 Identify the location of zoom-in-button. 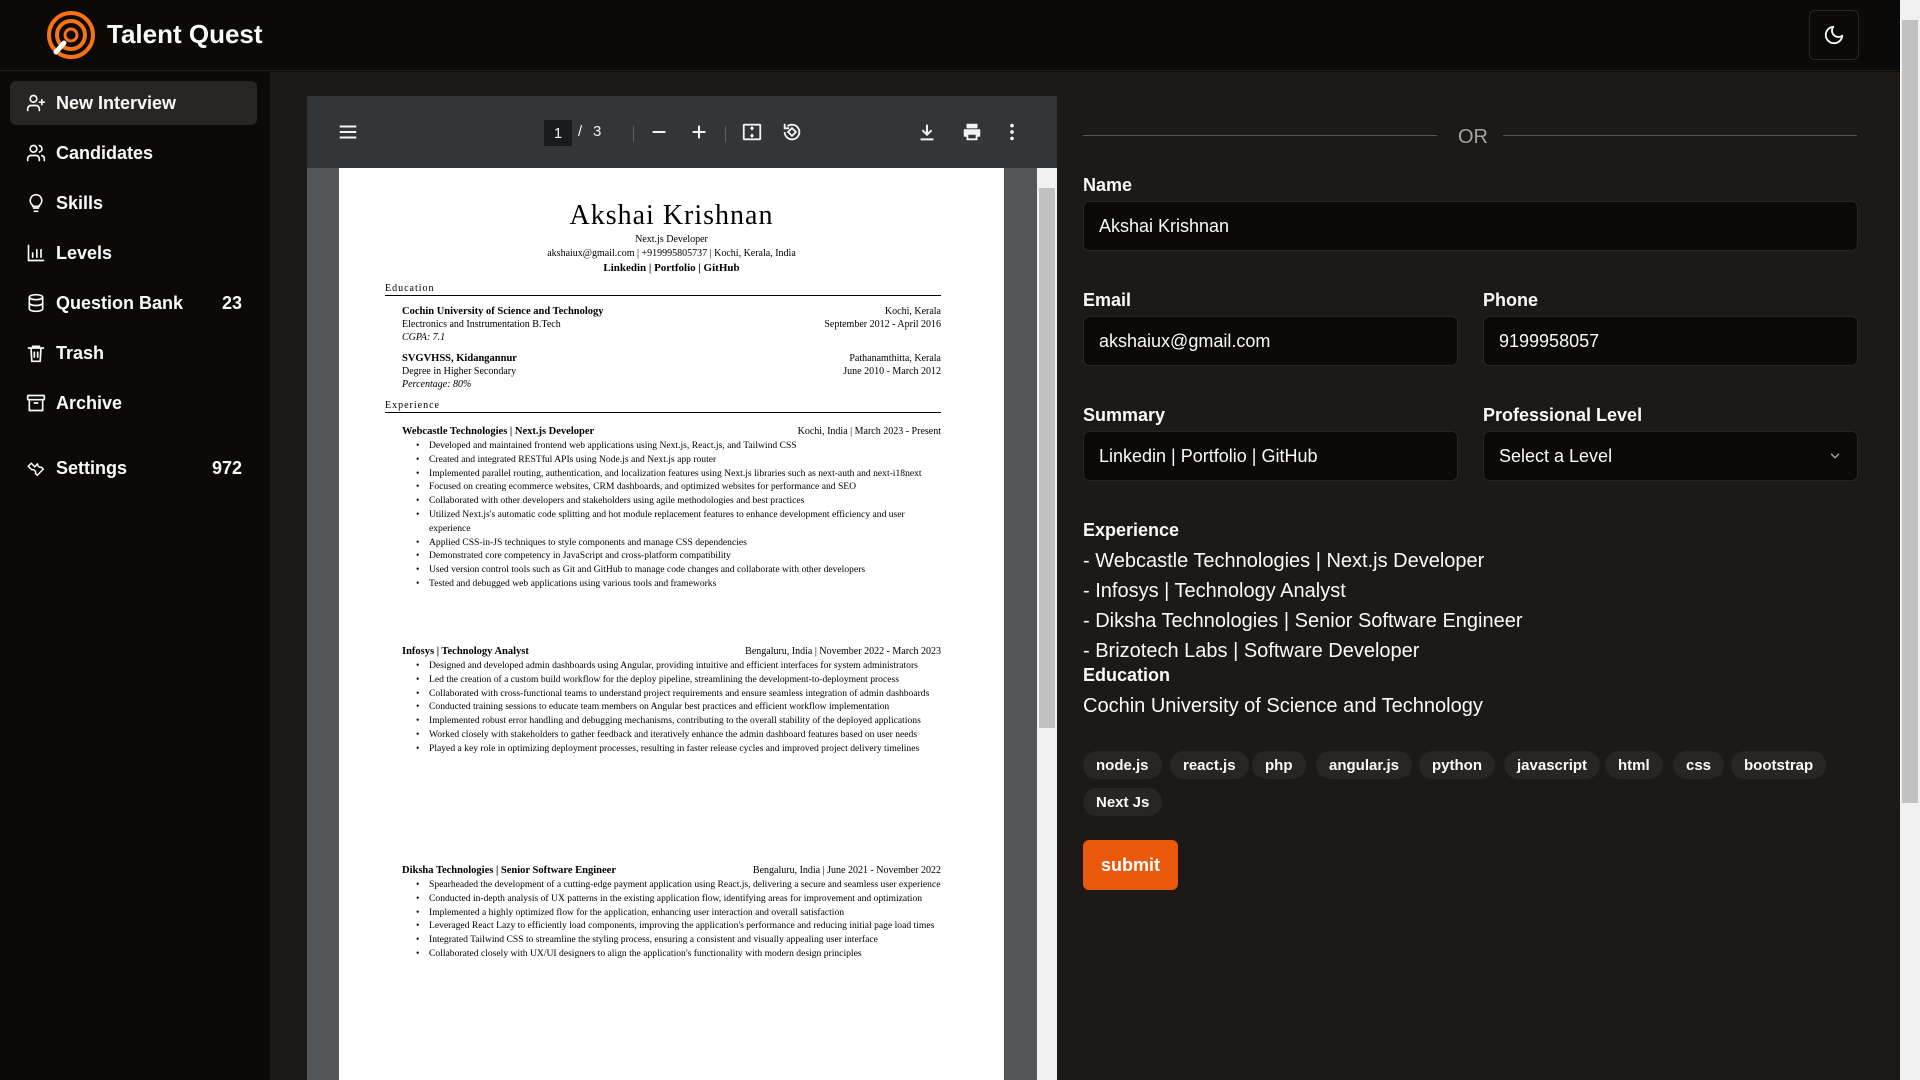
(699, 132).